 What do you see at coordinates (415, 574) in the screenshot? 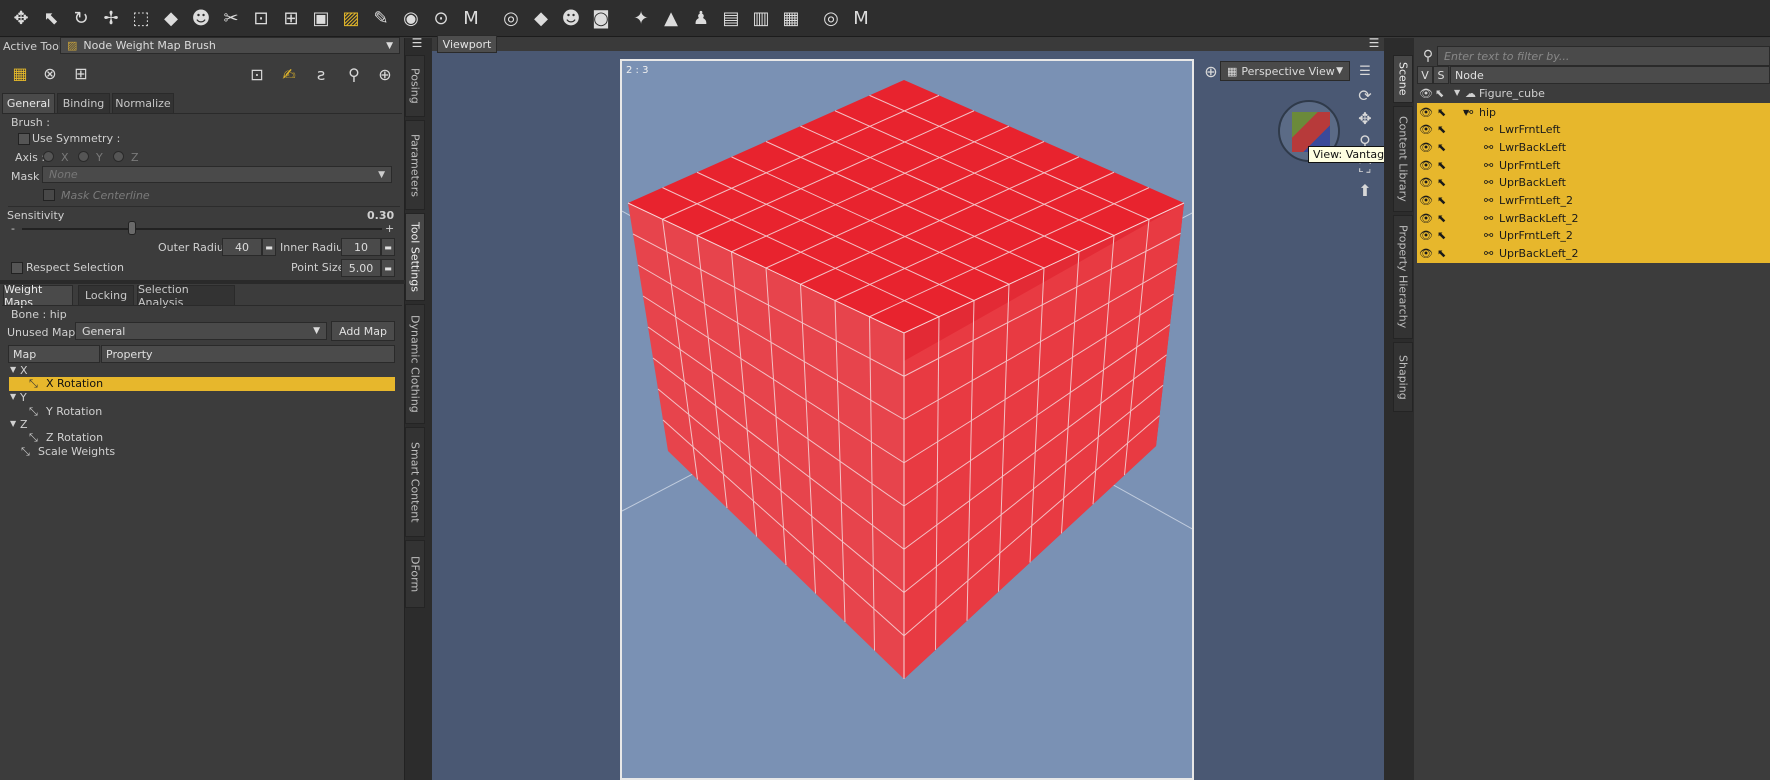
I see `vtab-dform: DForm` at bounding box center [415, 574].